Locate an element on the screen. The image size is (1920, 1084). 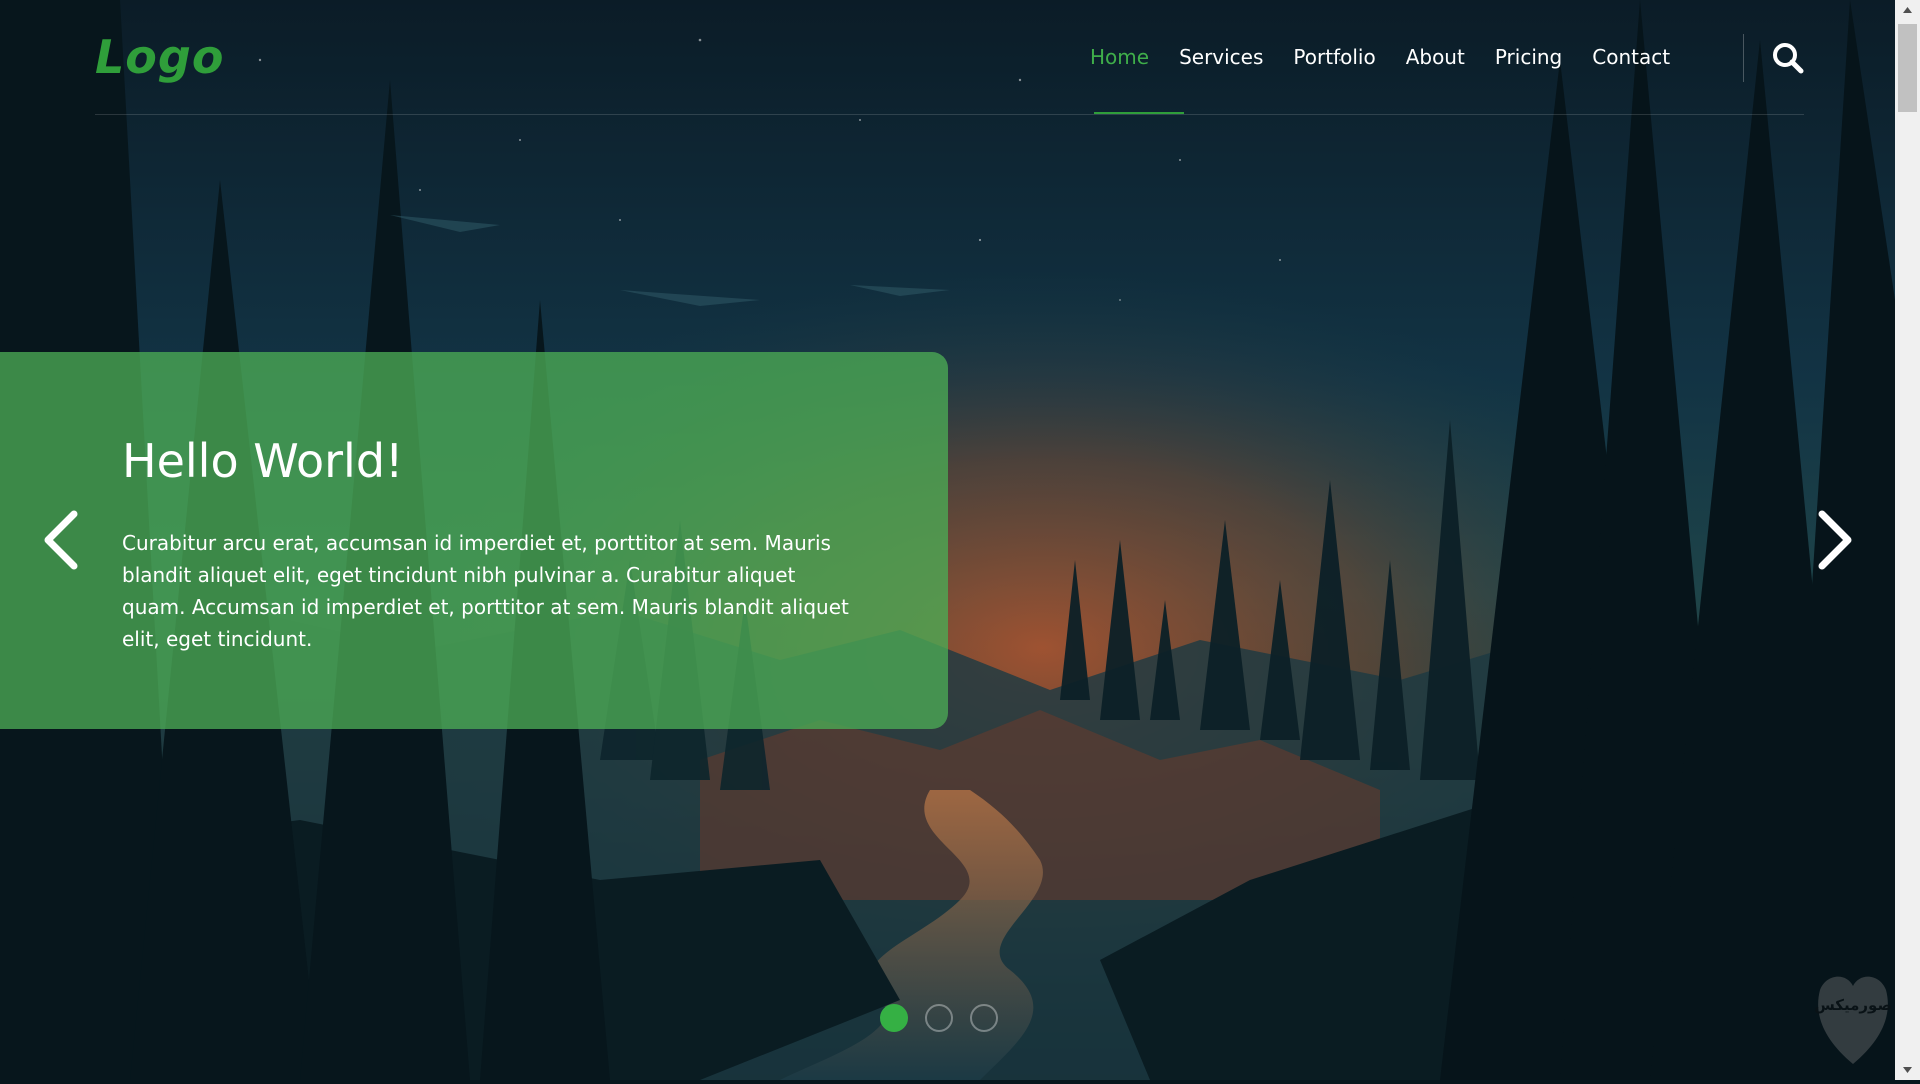
scroll-up-button is located at coordinates (1907, 10).